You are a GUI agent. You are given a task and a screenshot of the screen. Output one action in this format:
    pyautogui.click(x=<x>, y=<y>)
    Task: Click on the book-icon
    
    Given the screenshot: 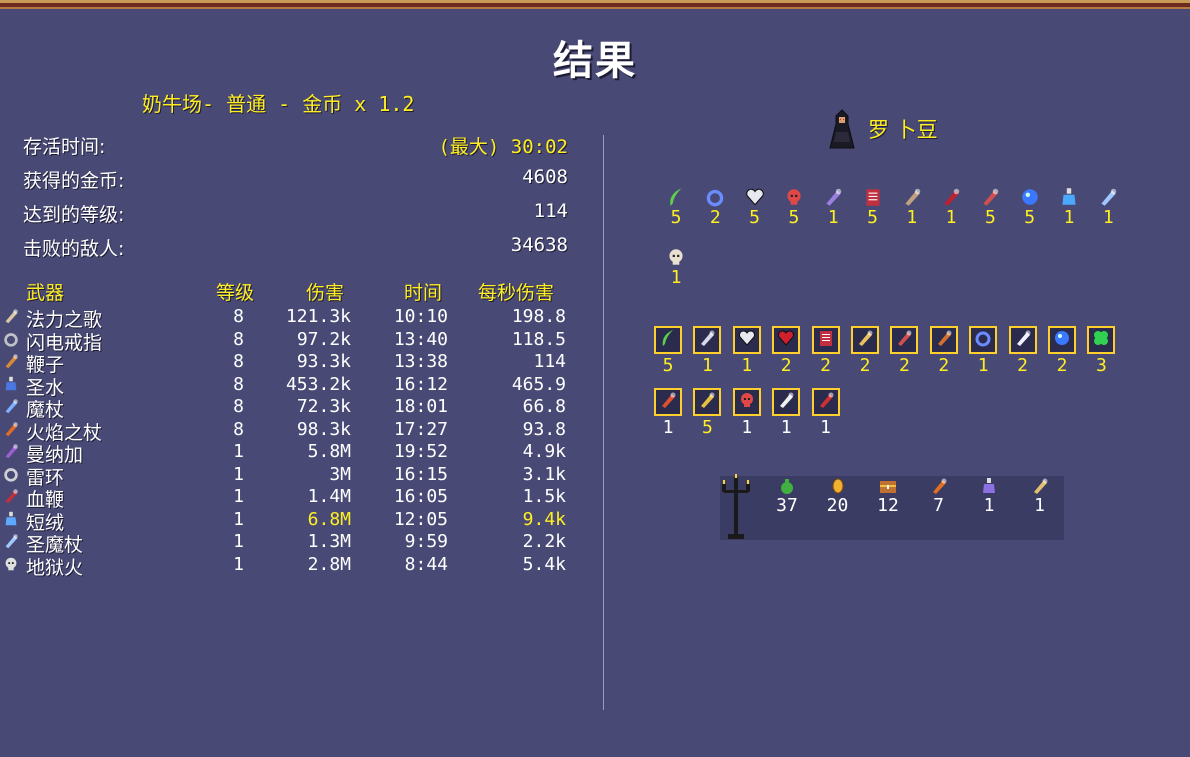 What is the action you would take?
    pyautogui.click(x=873, y=197)
    